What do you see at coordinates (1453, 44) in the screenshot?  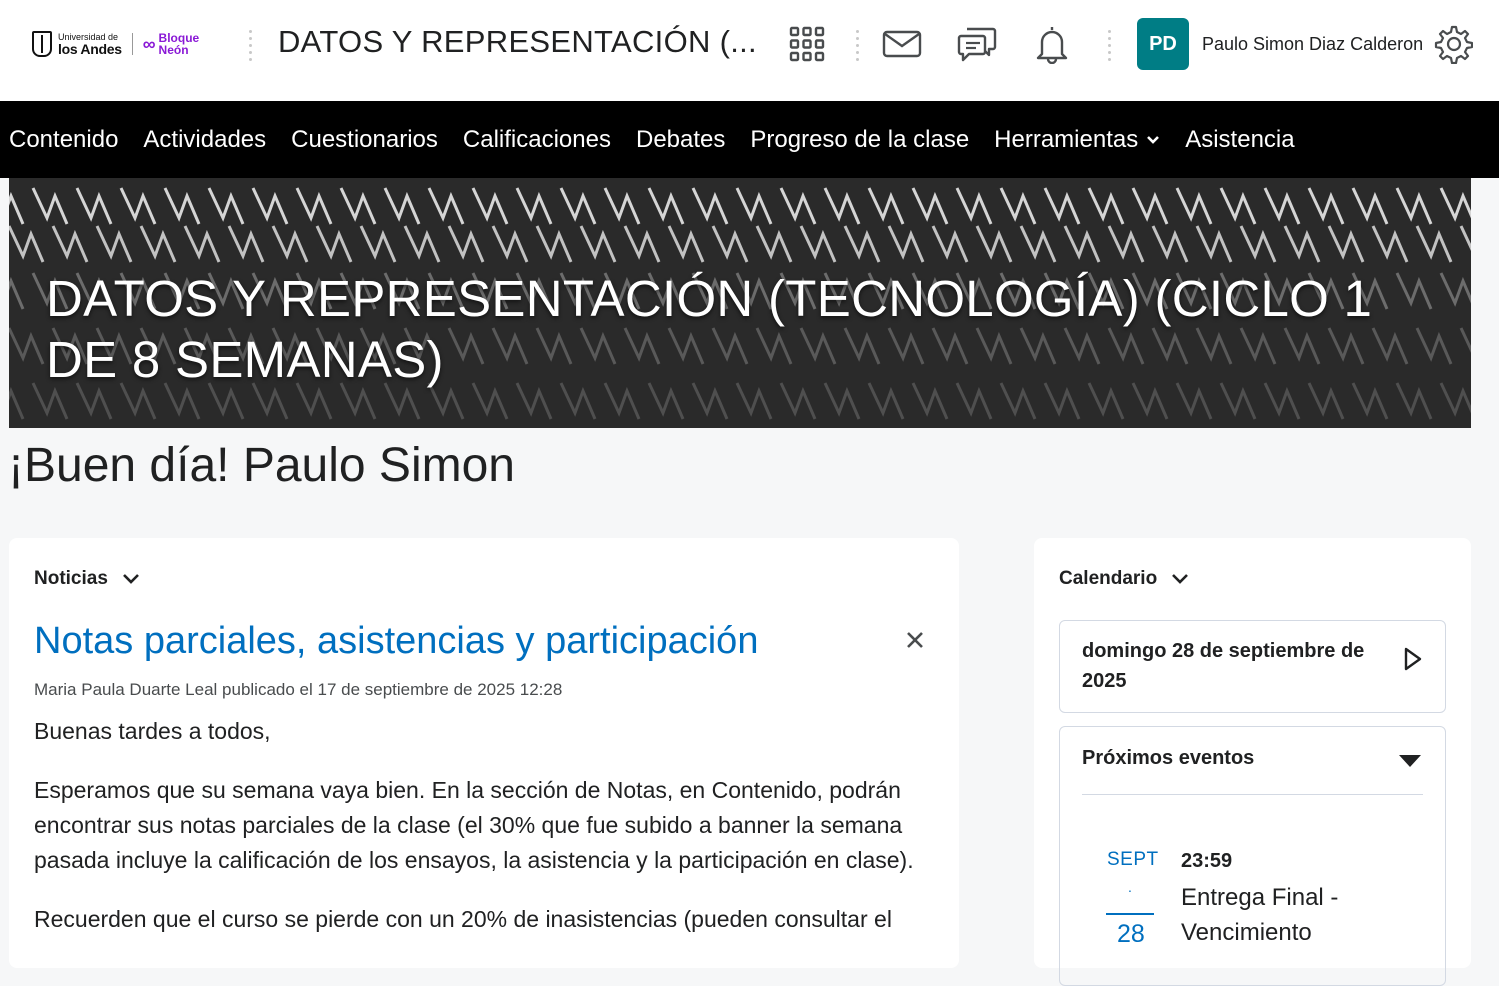 I see `gear-icon` at bounding box center [1453, 44].